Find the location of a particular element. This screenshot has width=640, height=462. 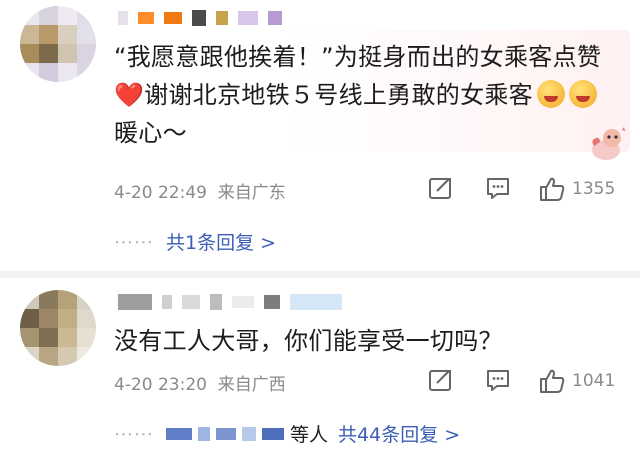

comment-text-line: ❤️谢谢北京地铁５号线上勇敢的女乘客 is located at coordinates (364, 95).